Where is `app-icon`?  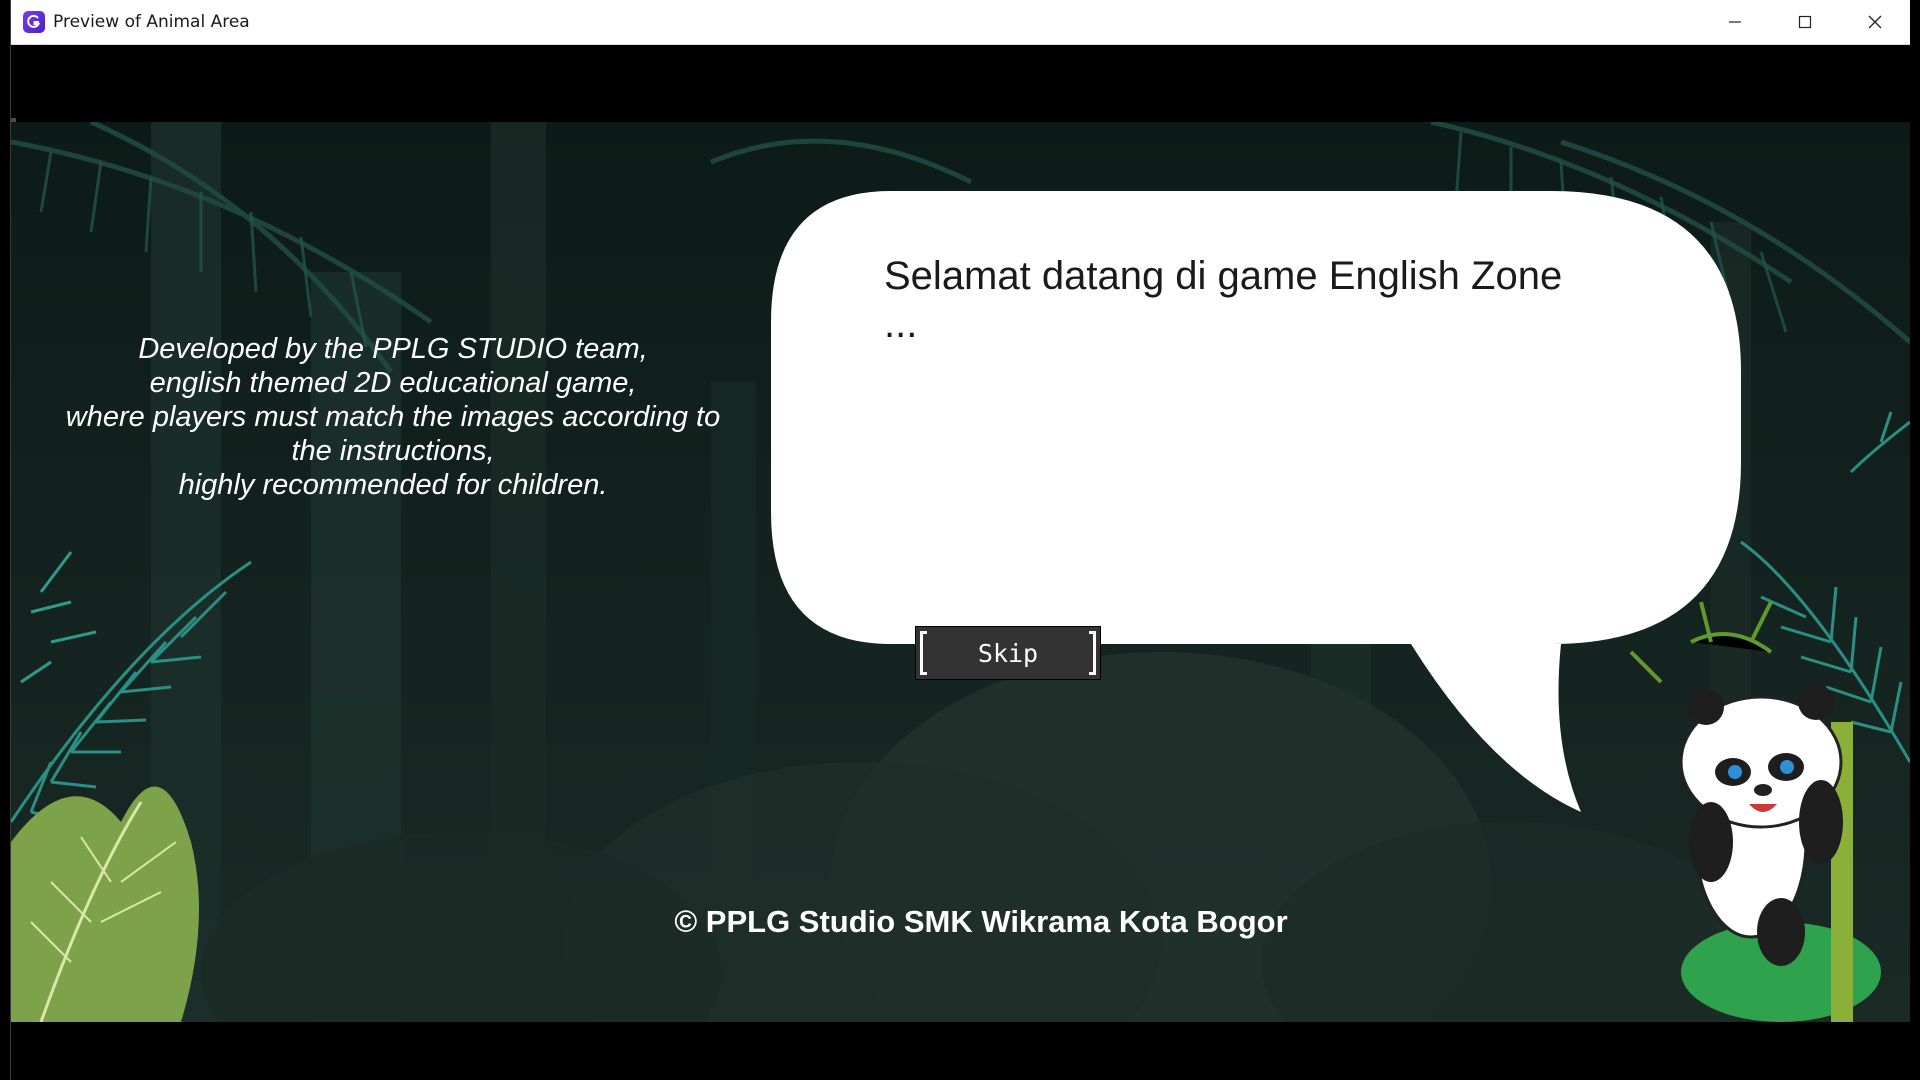
app-icon is located at coordinates (34, 22).